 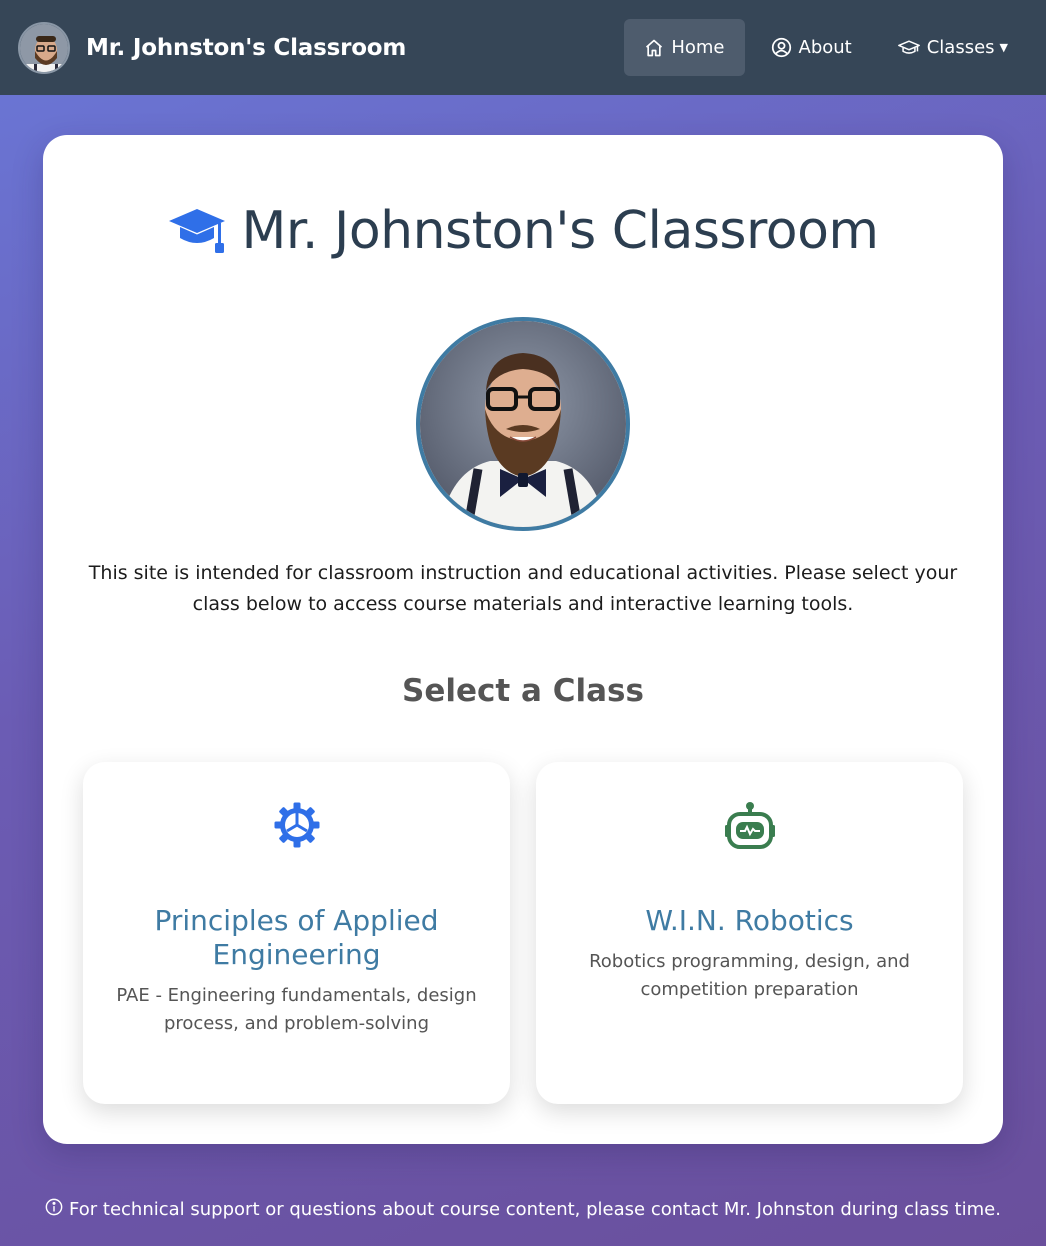 What do you see at coordinates (654, 48) in the screenshot?
I see `home-icon` at bounding box center [654, 48].